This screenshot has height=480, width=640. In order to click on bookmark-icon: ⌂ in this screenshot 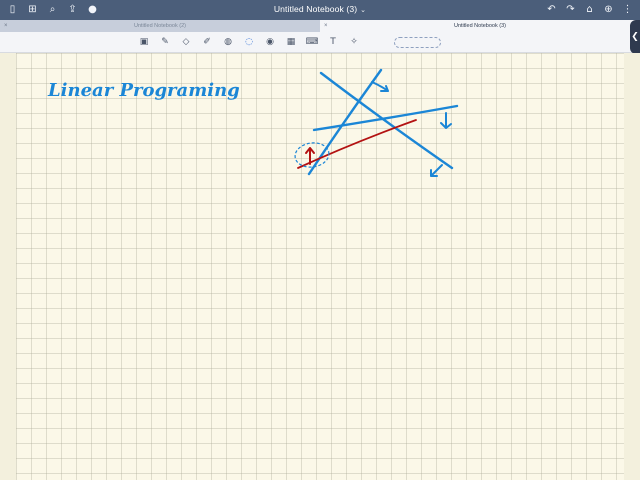, I will do `click(589, 9)`.